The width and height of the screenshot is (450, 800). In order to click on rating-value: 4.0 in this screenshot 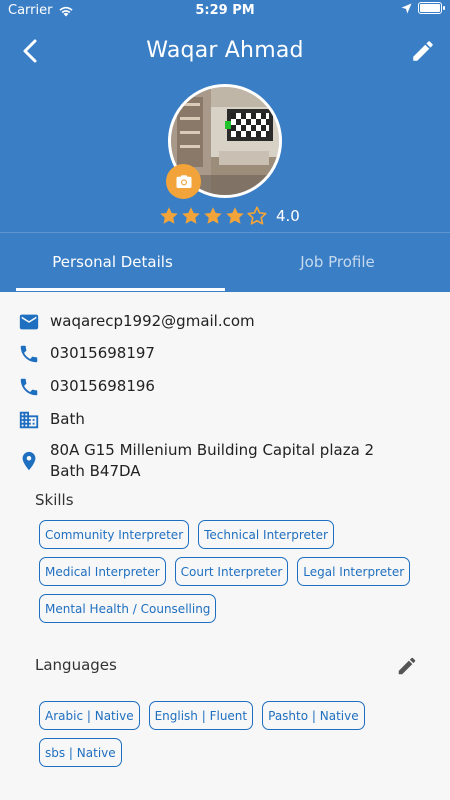, I will do `click(288, 216)`.